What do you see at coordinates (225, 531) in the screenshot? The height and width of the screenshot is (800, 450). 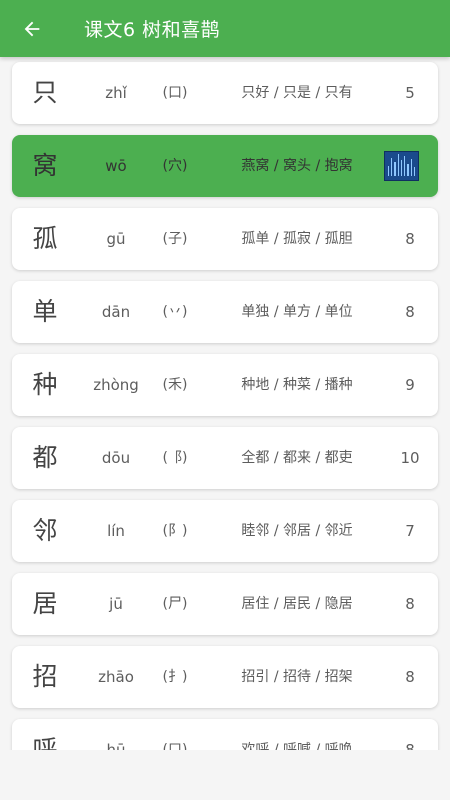 I see `character-card: 邻 lín (⻖) 睦邻 / 邻居 / 邻近 7` at bounding box center [225, 531].